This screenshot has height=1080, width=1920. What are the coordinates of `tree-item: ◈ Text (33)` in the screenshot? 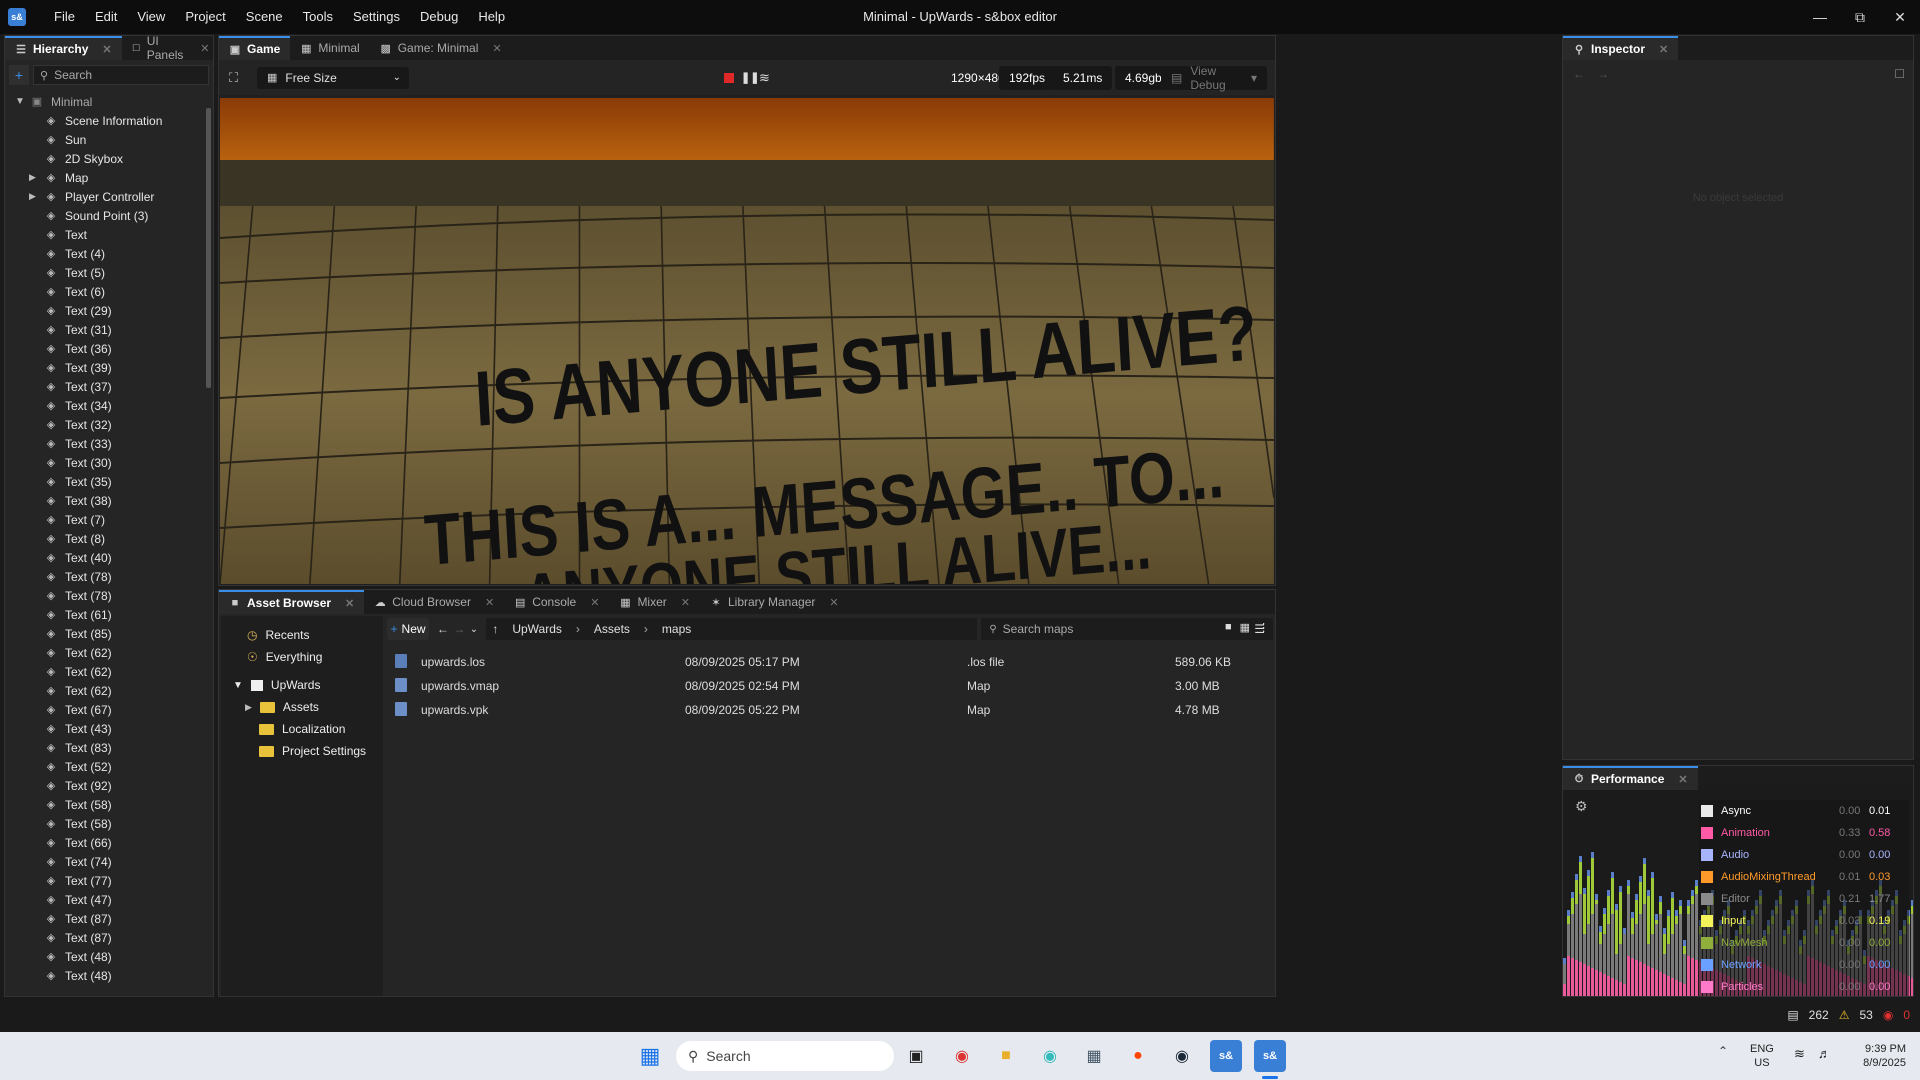 It's located at (114, 443).